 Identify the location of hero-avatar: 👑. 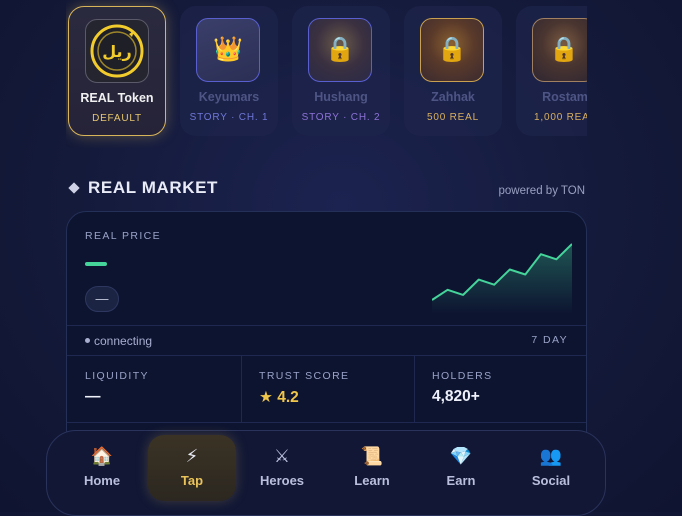
(228, 50).